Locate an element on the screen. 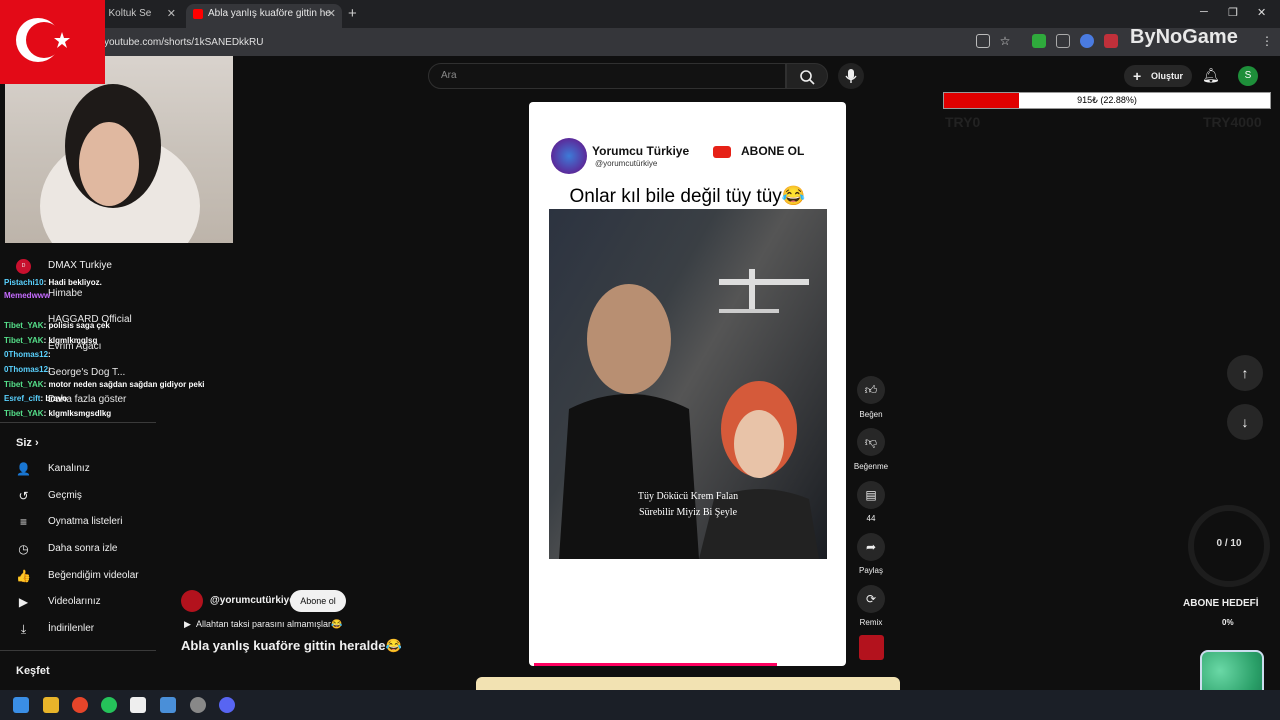 This screenshot has width=1280, height=720. youtube-logo-icon is located at coordinates (722, 152).